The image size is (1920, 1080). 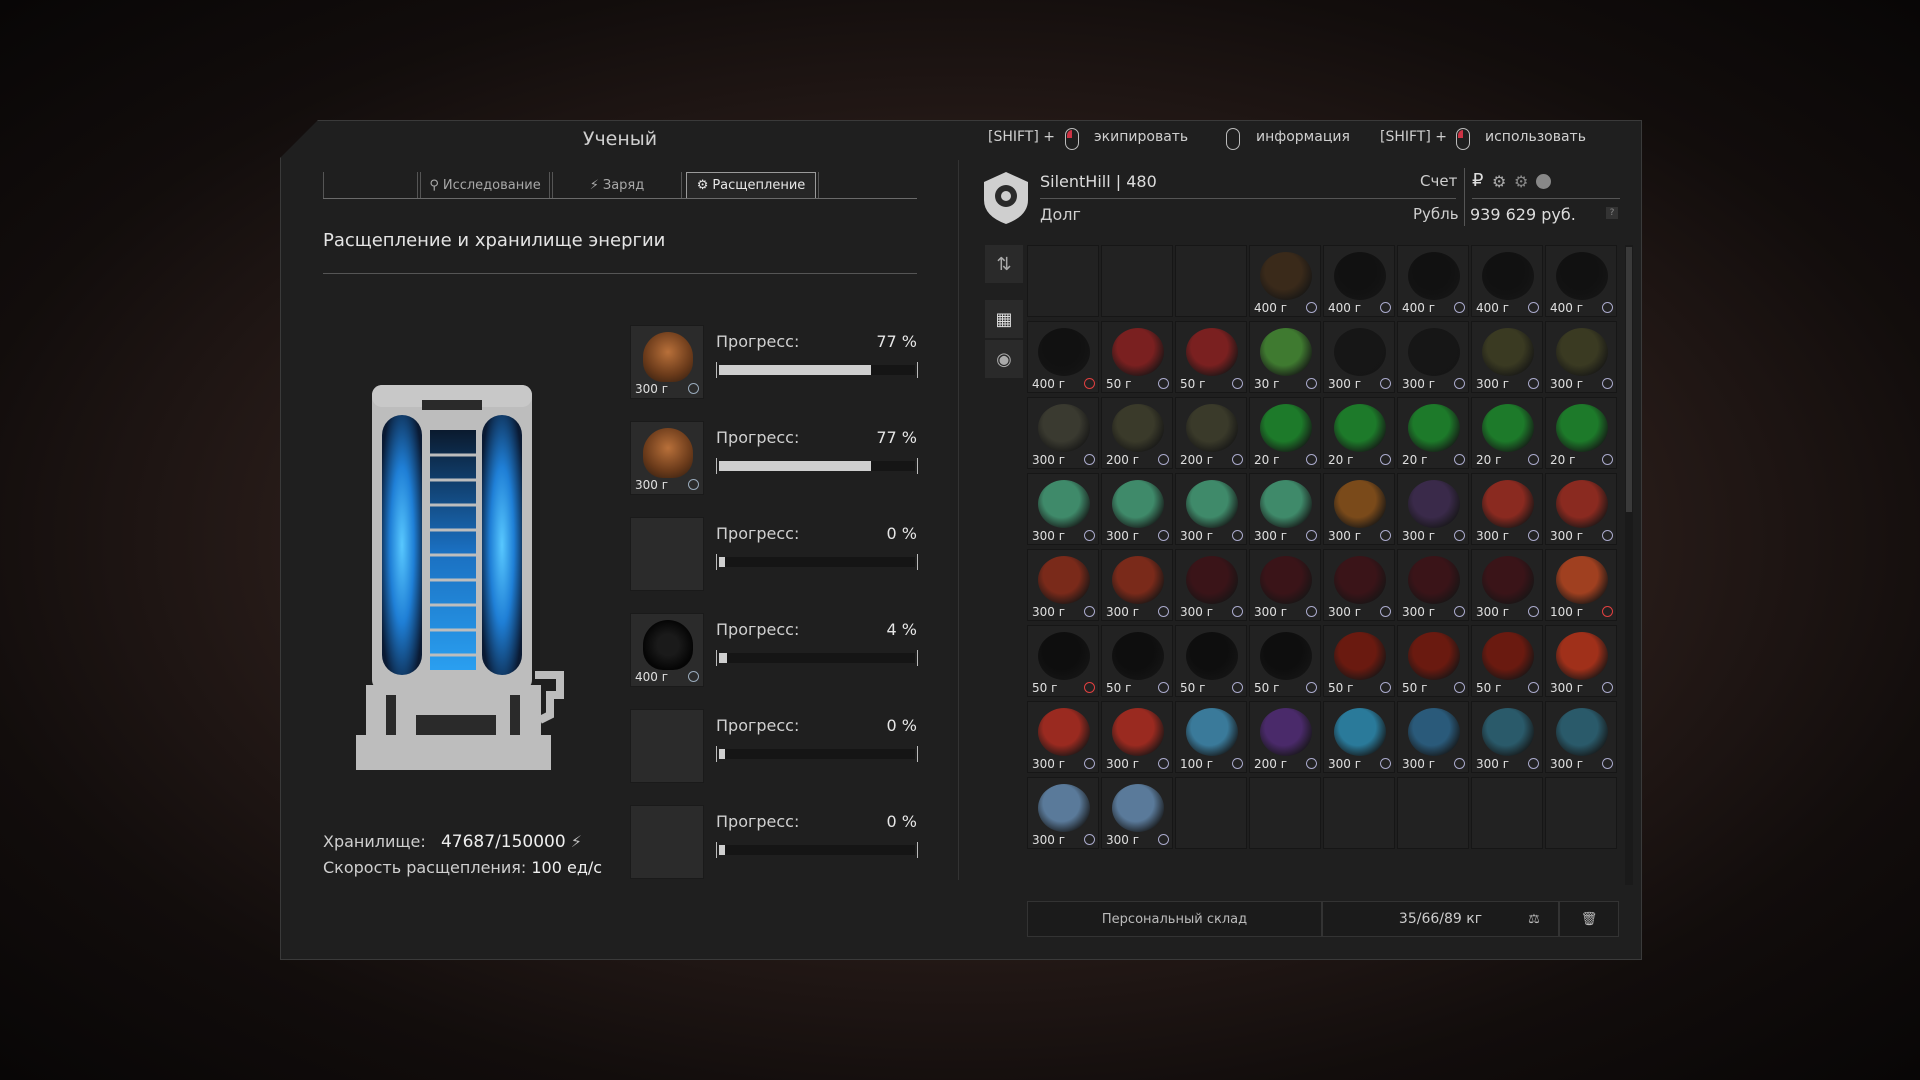 What do you see at coordinates (1004, 319) in the screenshot?
I see `grid-view-icon: ▦` at bounding box center [1004, 319].